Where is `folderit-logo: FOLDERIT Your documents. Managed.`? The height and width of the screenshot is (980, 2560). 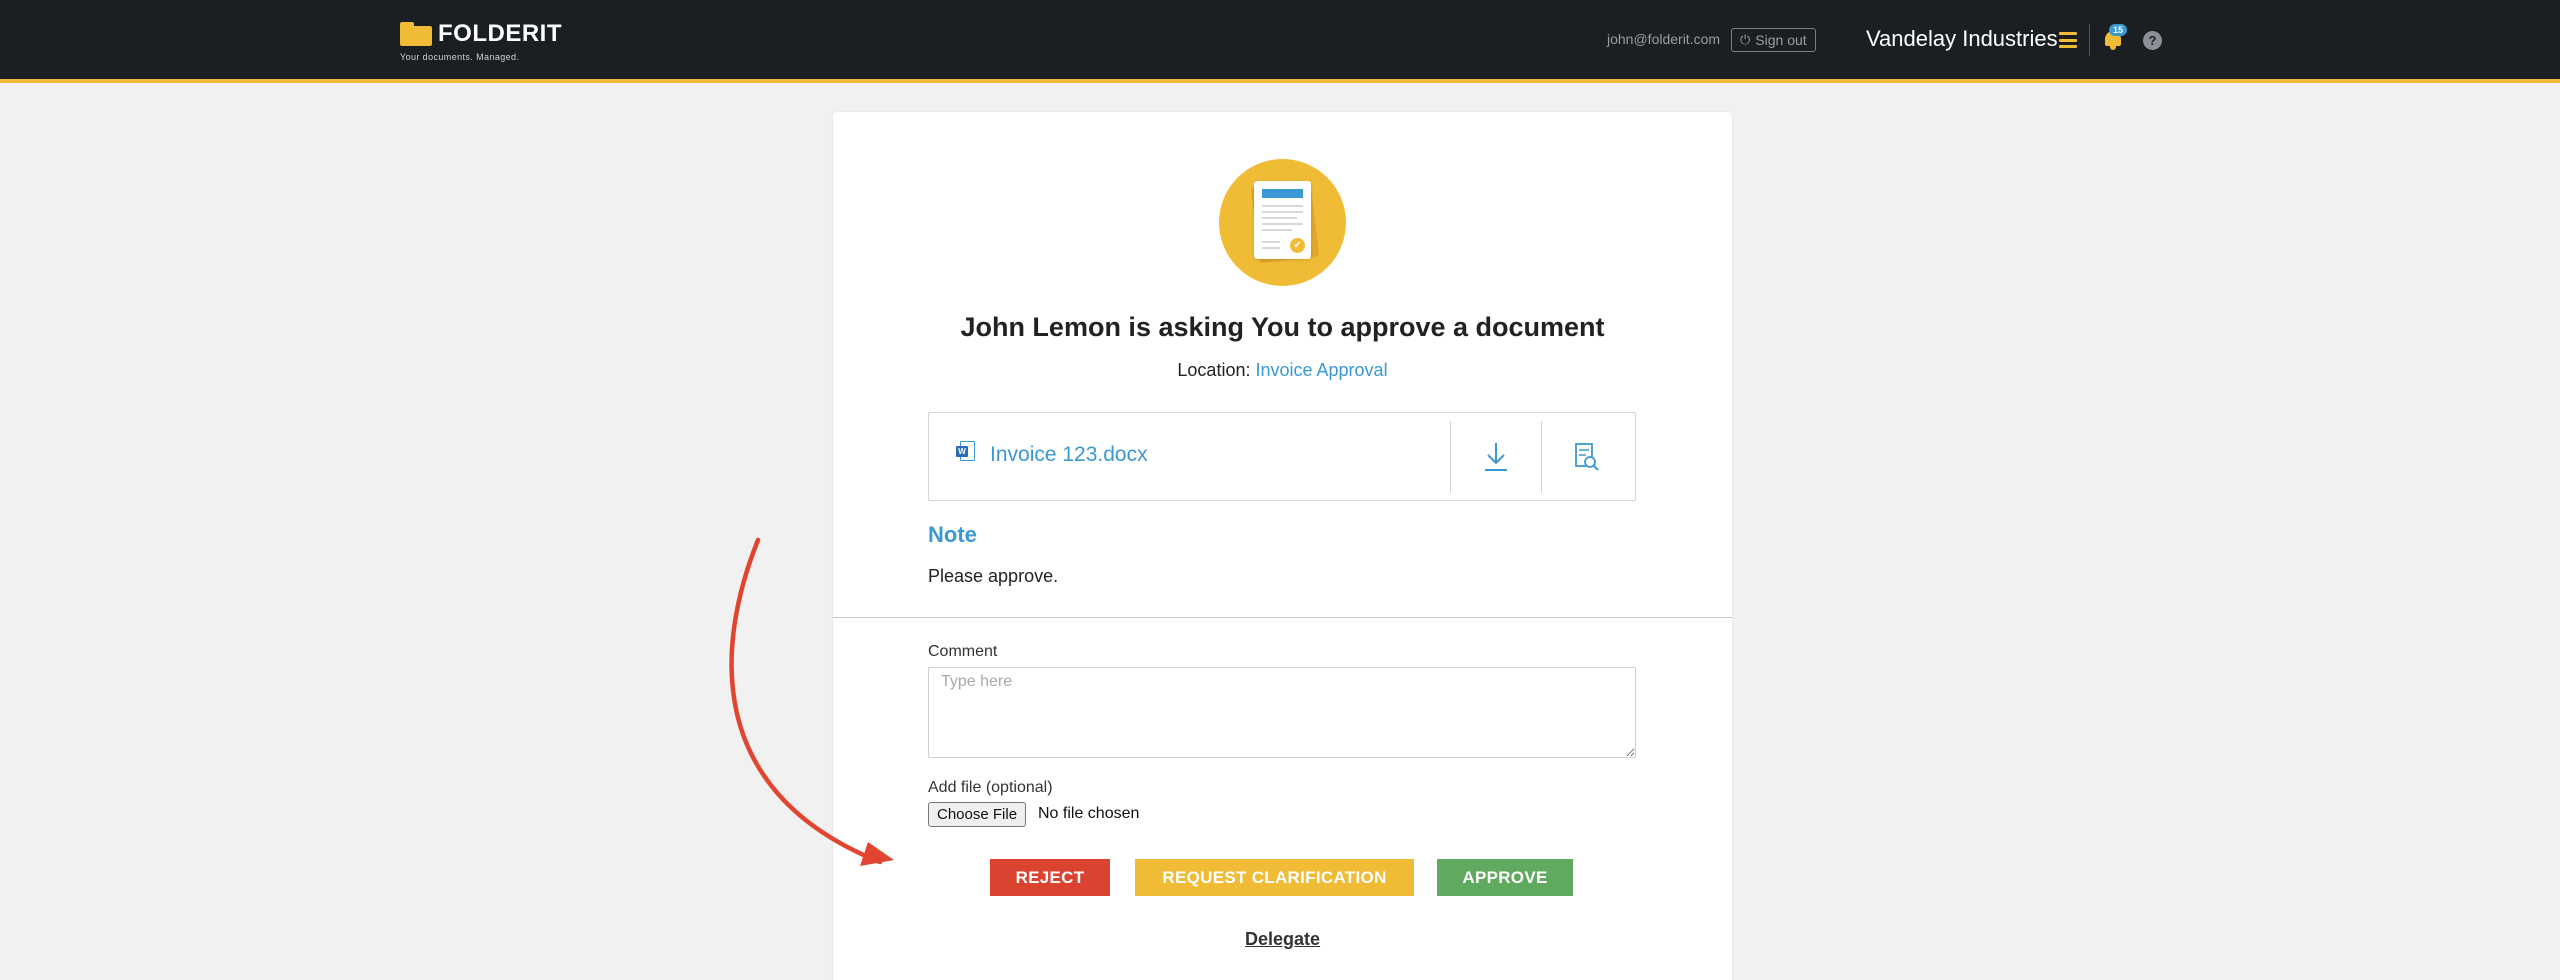
folderit-logo: FOLDERIT Your documents. Managed. is located at coordinates (481, 41).